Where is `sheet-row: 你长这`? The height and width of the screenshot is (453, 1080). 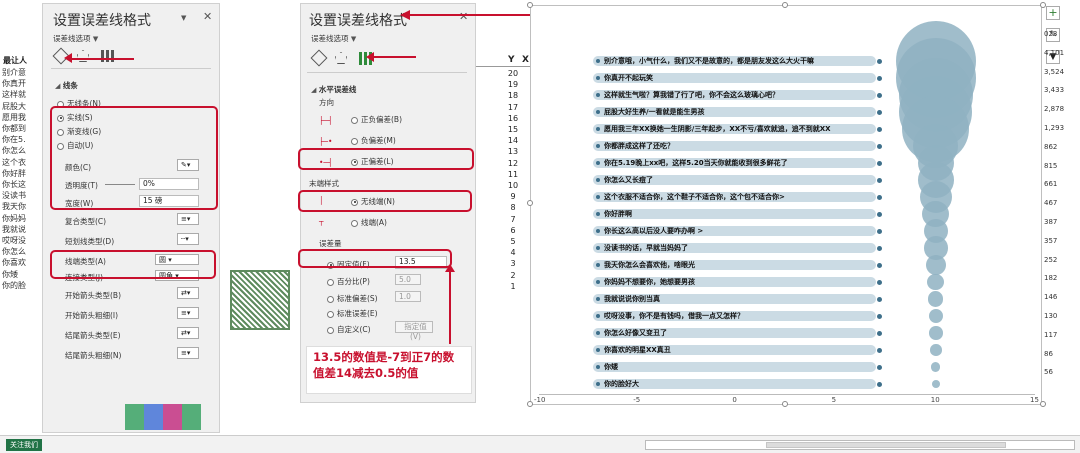 sheet-row: 你长这 is located at coordinates (22, 184).